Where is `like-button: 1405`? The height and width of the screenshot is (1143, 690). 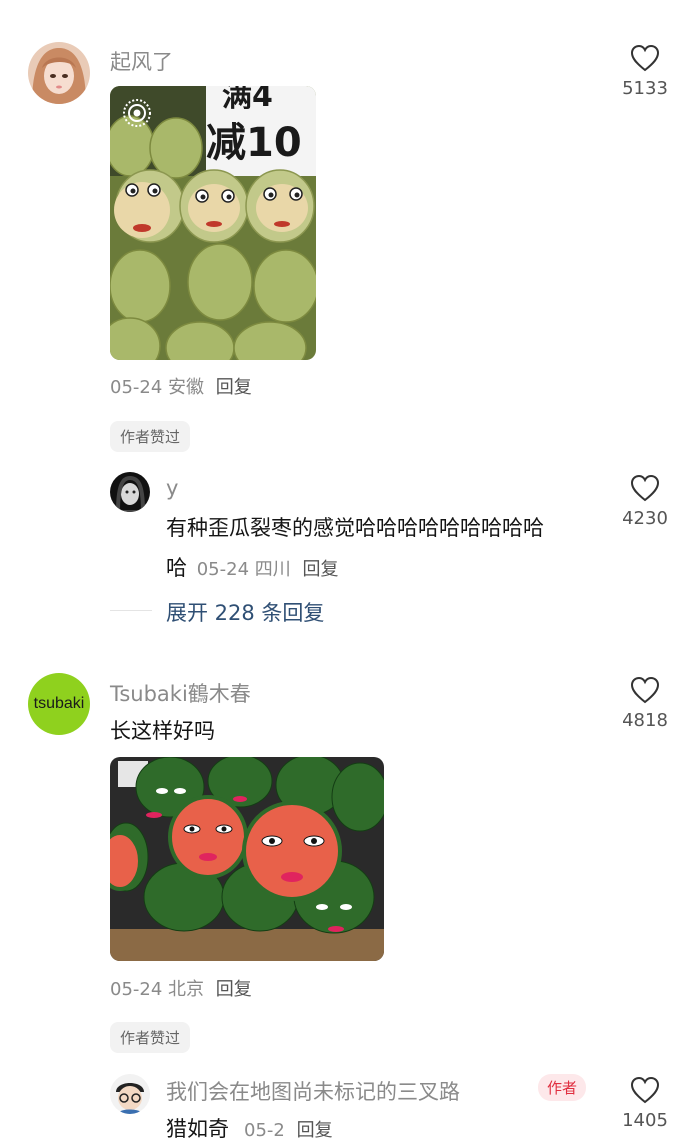 like-button: 1405 is located at coordinates (645, 1103).